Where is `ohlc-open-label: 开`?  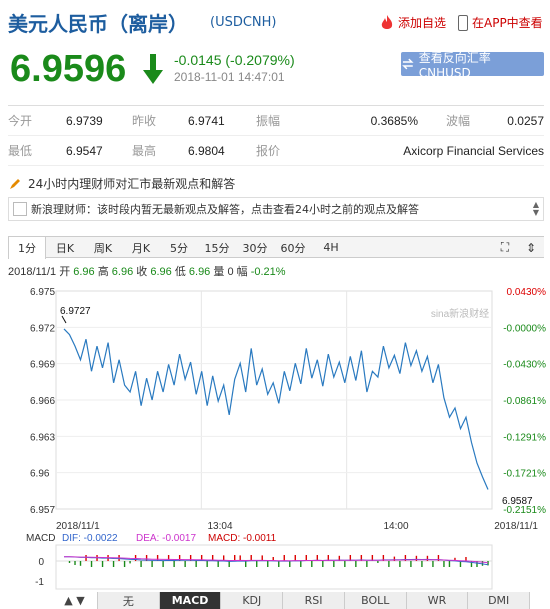 ohlc-open-label: 开 is located at coordinates (65, 272).